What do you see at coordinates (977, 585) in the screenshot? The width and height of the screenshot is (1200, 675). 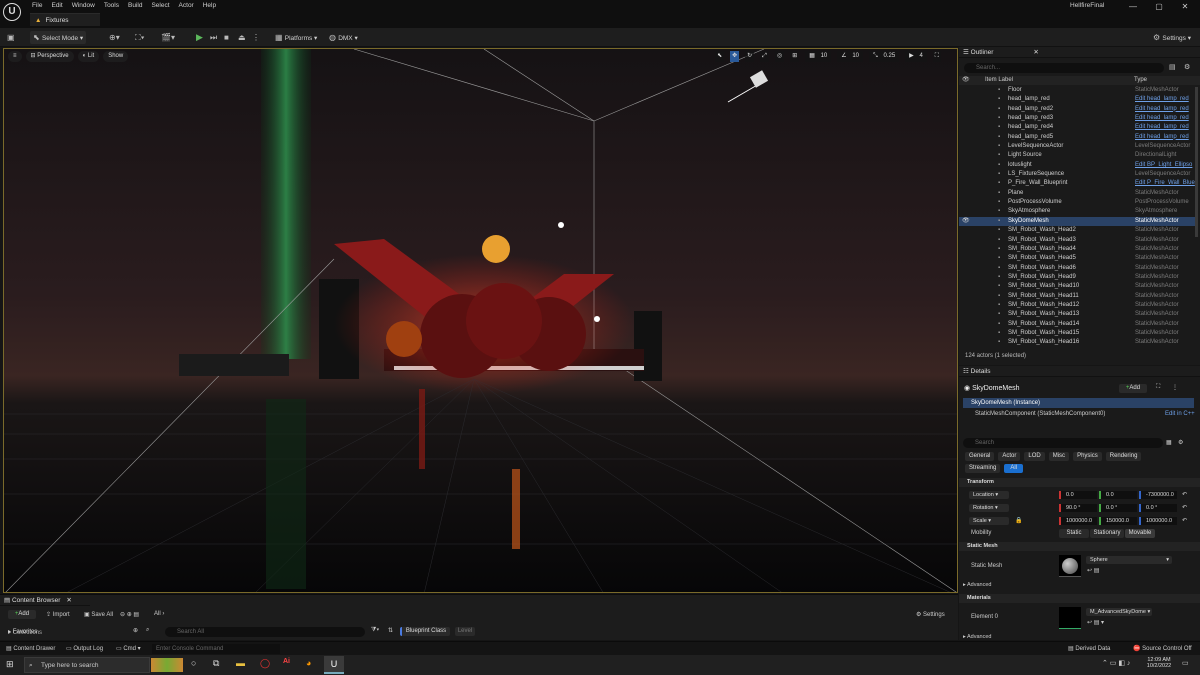 I see `advanced-expander: ▸ Advanced` at bounding box center [977, 585].